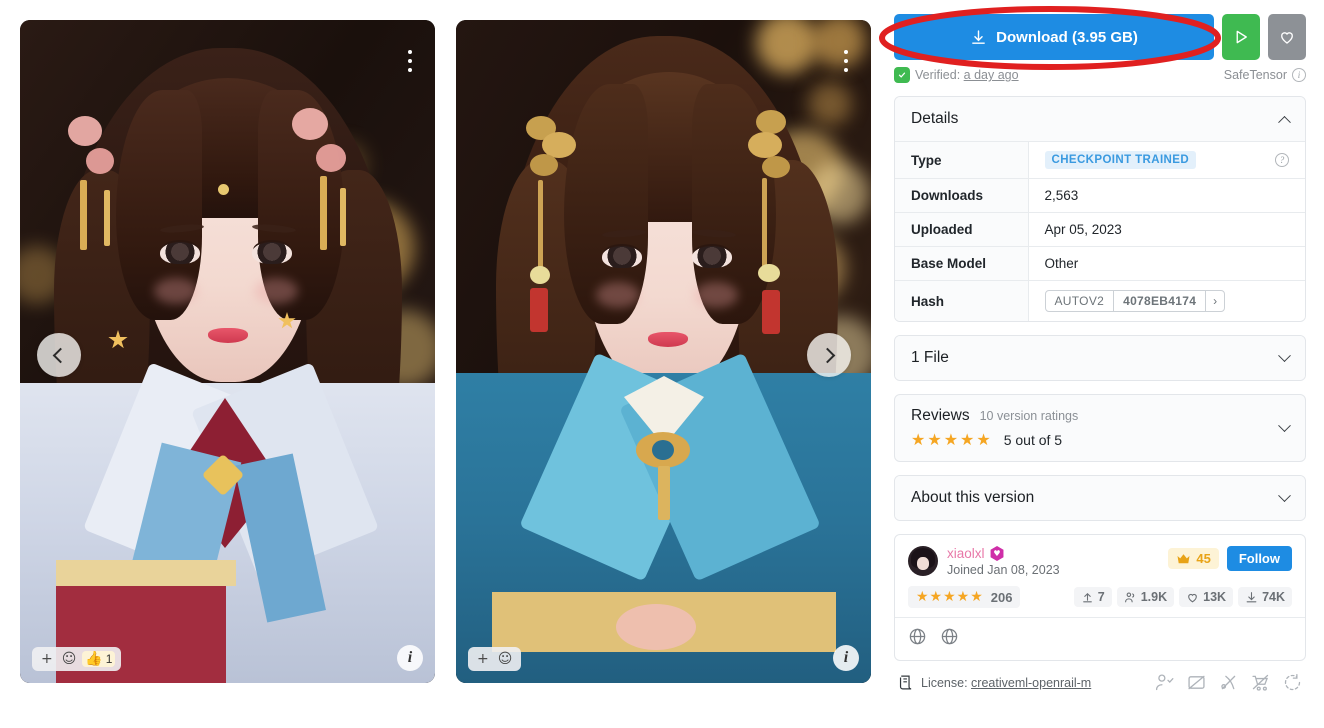 The image size is (1324, 728). What do you see at coordinates (1255, 75) in the screenshot?
I see `safetensor-label: SafeTensor` at bounding box center [1255, 75].